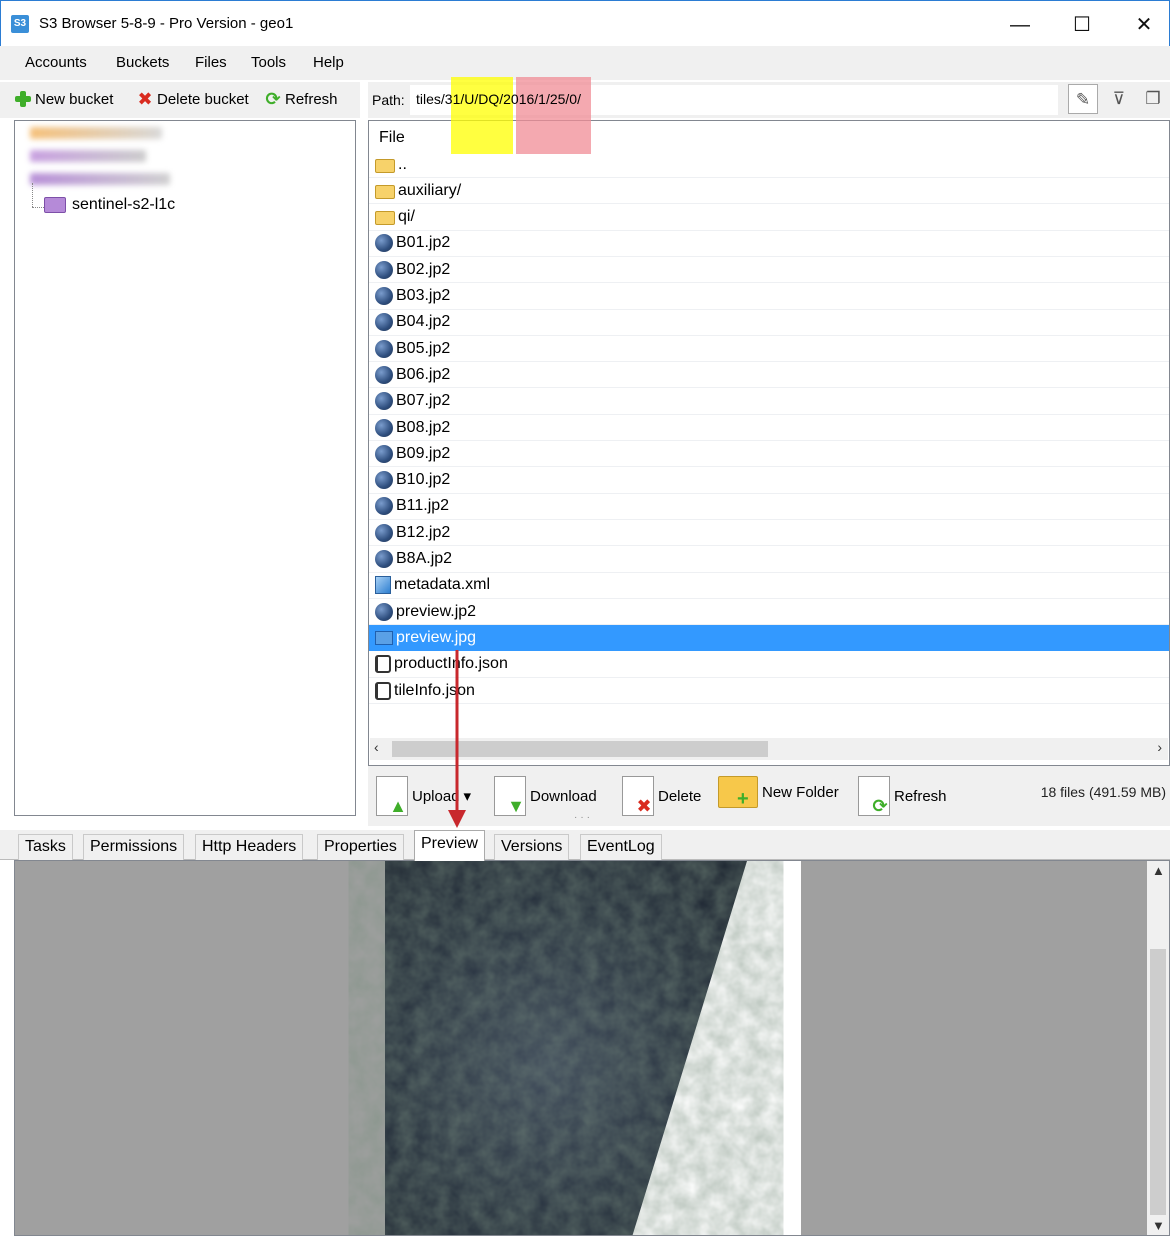 The width and height of the screenshot is (1170, 1239). What do you see at coordinates (442, 585) in the screenshot?
I see `file-name: metadata.xml` at bounding box center [442, 585].